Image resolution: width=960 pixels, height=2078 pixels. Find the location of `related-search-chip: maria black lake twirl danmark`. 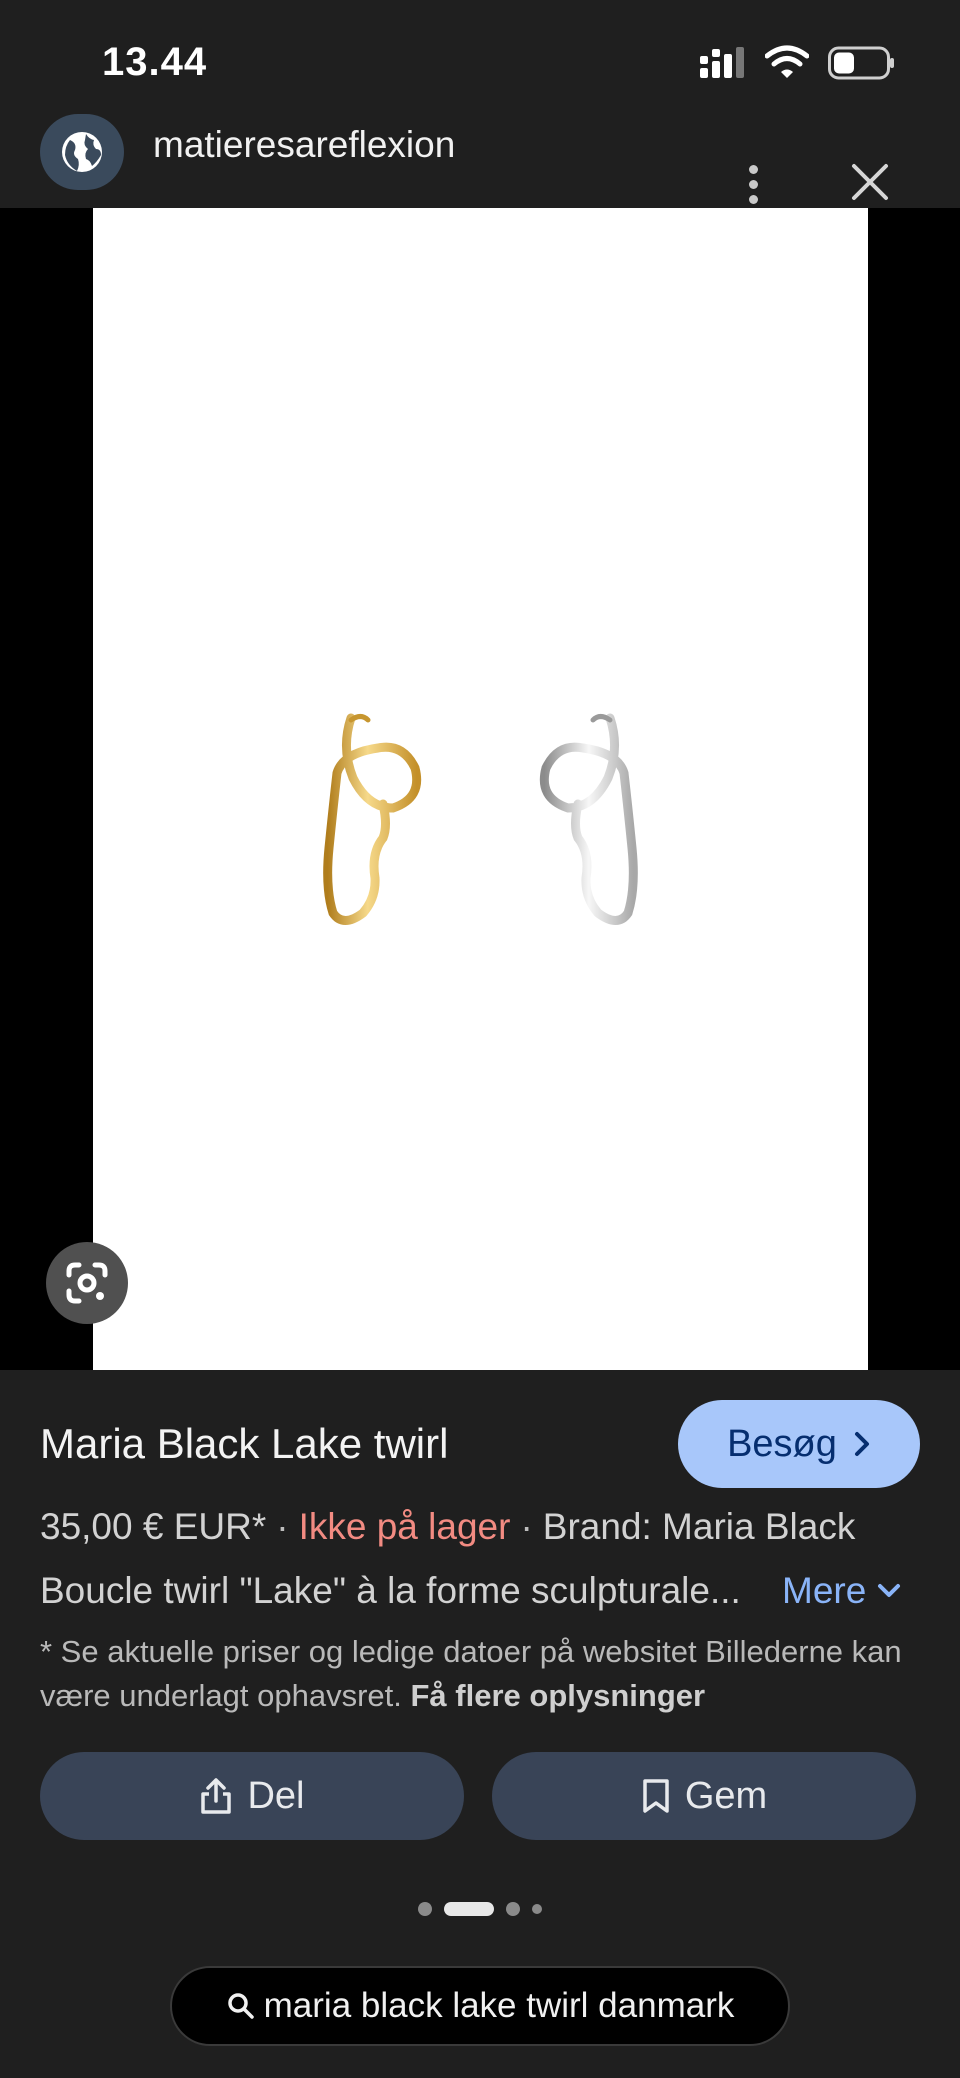

related-search-chip: maria black lake twirl danmark is located at coordinates (480, 2006).